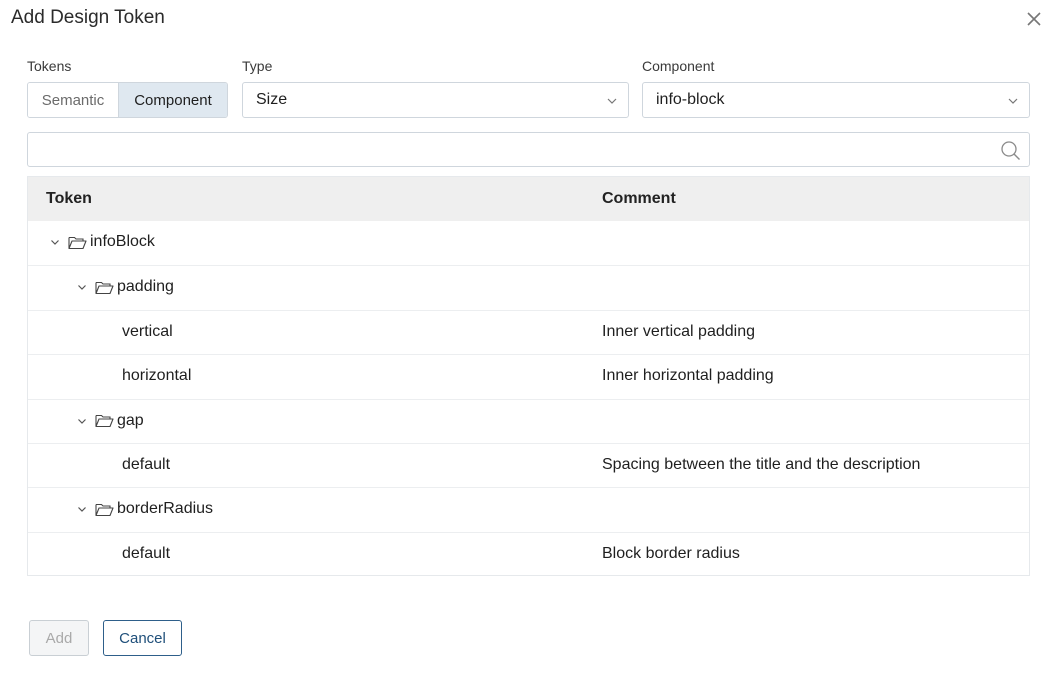 This screenshot has height=675, width=1058. Describe the element at coordinates (688, 376) in the screenshot. I see `comment-cell: Inner horizontal padding` at that location.